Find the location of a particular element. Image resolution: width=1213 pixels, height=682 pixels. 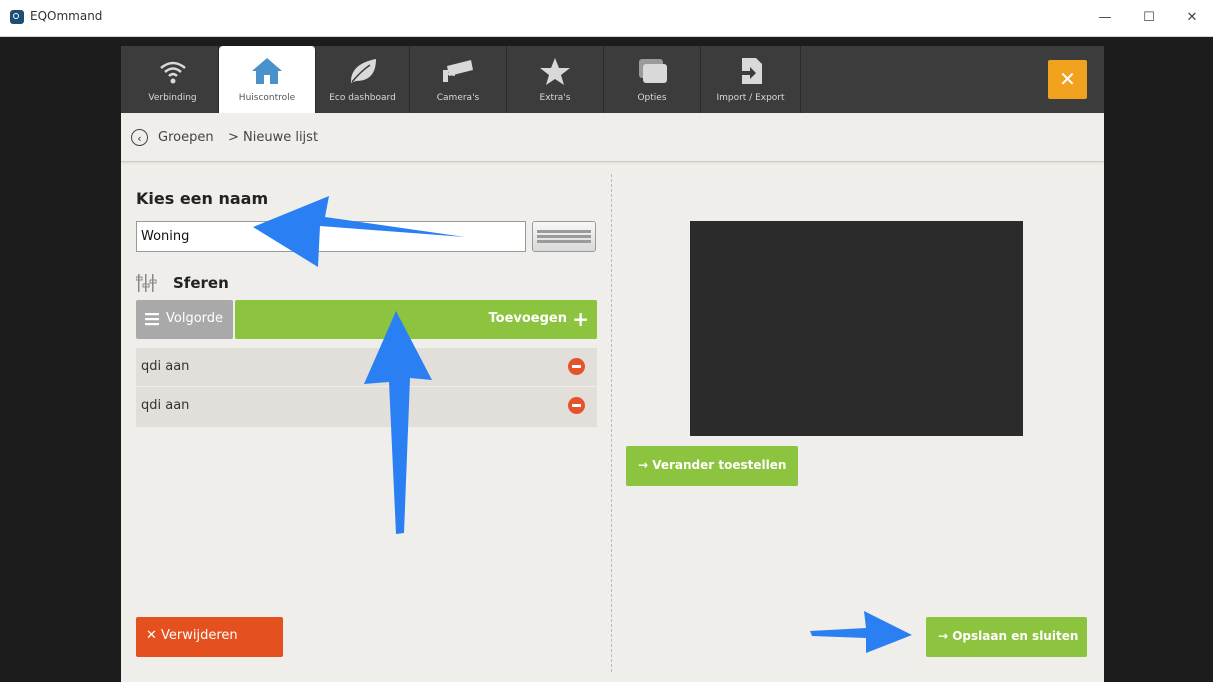

name-label: Kies een naam is located at coordinates (202, 198).